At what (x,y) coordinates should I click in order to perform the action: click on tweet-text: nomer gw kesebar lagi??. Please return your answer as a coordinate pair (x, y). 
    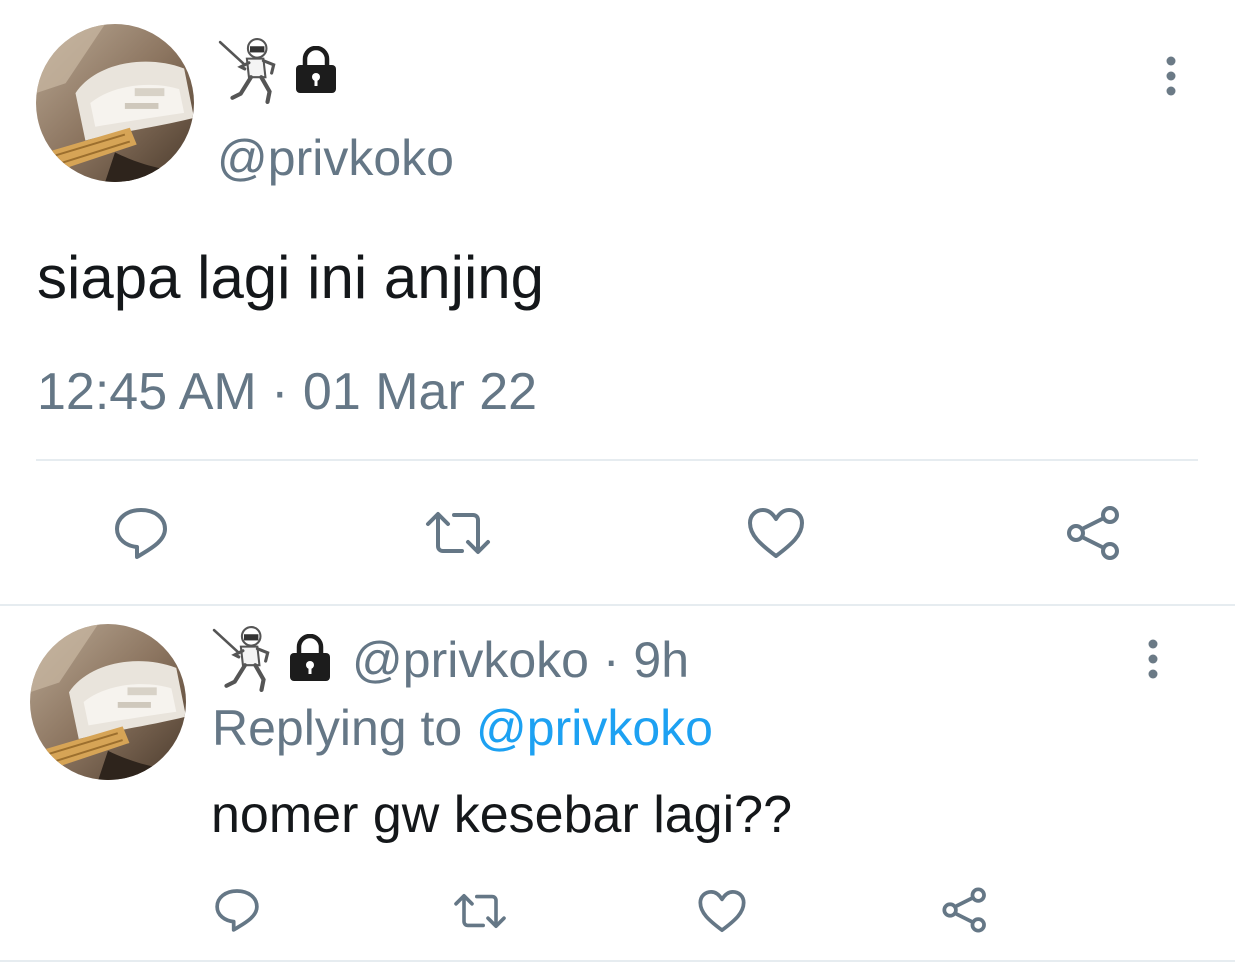
    Looking at the image, I should click on (501, 815).